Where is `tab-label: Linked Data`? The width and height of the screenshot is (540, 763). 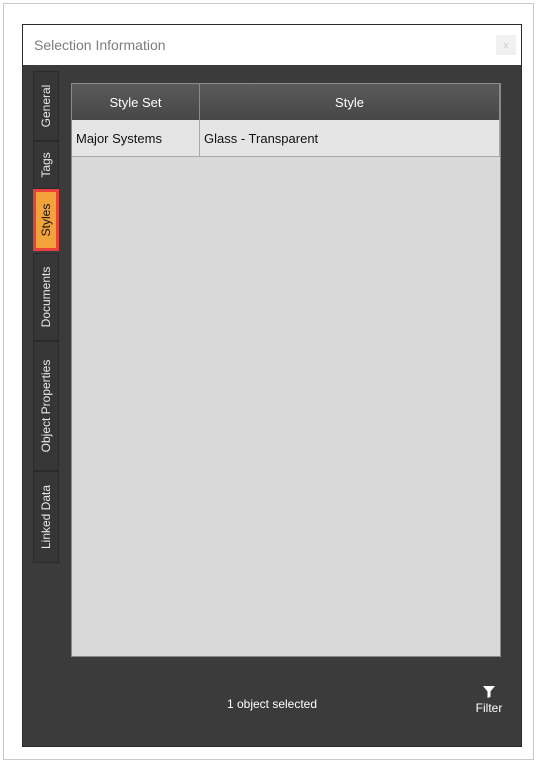 tab-label: Linked Data is located at coordinates (46, 517).